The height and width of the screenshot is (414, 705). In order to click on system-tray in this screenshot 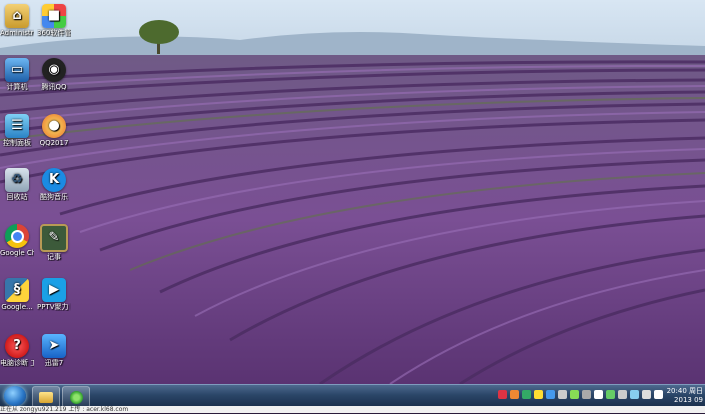, I will do `click(580, 396)`.